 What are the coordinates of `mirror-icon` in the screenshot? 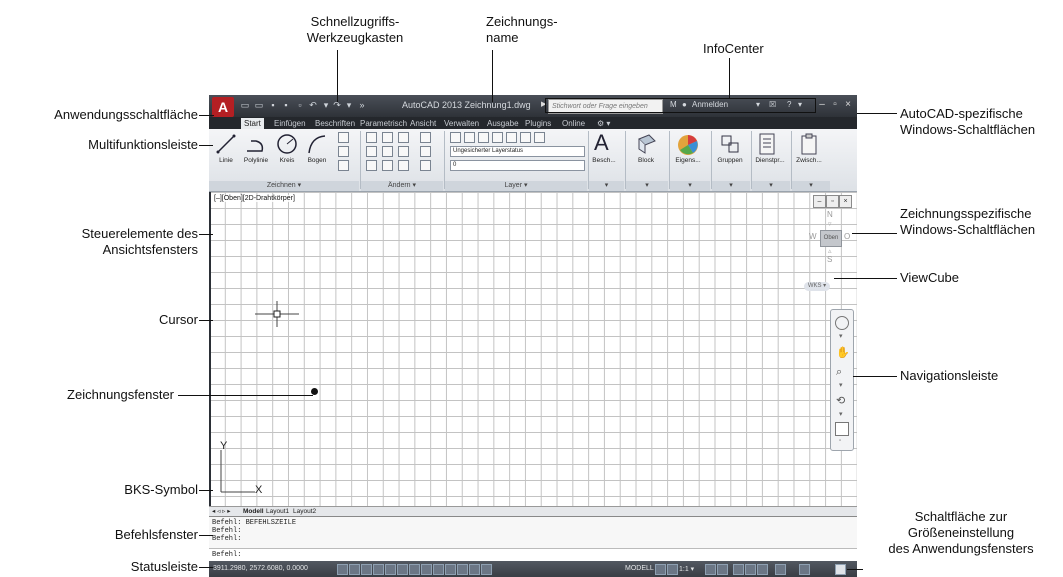 It's located at (387, 151).